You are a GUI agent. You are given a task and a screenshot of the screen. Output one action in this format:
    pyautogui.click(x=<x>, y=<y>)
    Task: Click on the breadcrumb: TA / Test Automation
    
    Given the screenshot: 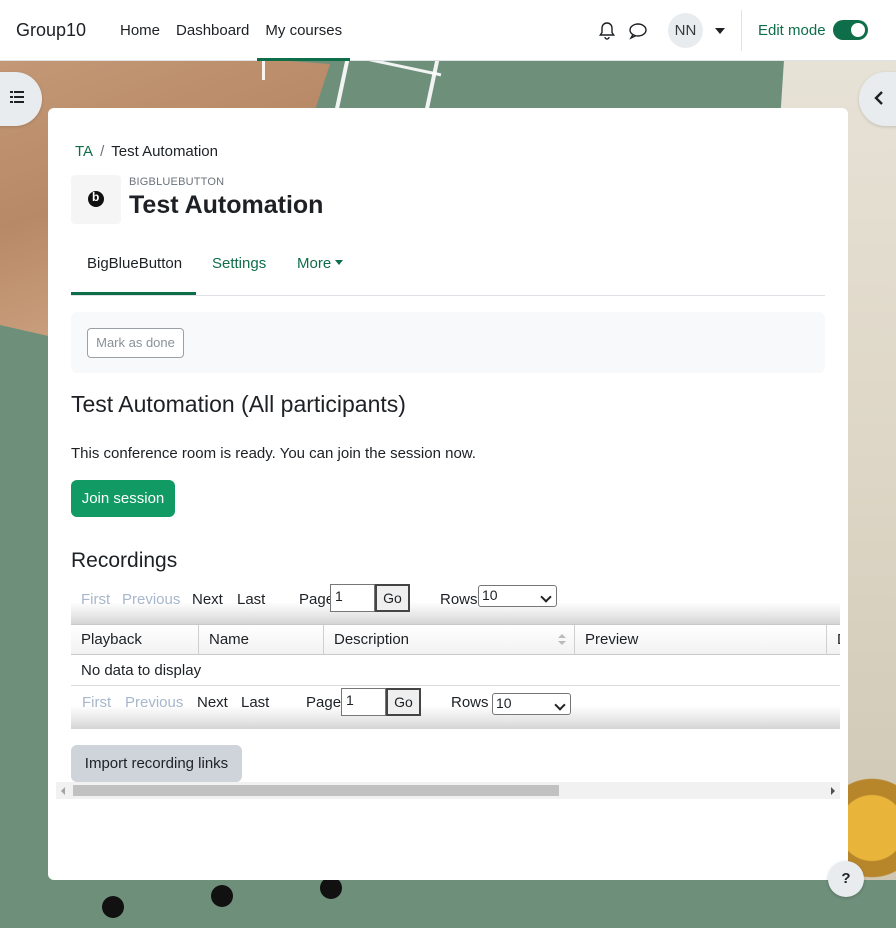 What is the action you would take?
    pyautogui.click(x=146, y=151)
    